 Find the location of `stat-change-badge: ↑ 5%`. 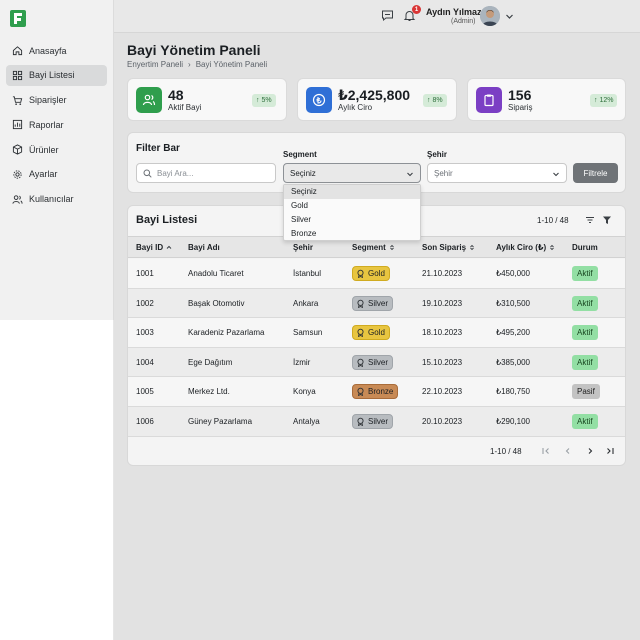

stat-change-badge: ↑ 5% is located at coordinates (264, 100).